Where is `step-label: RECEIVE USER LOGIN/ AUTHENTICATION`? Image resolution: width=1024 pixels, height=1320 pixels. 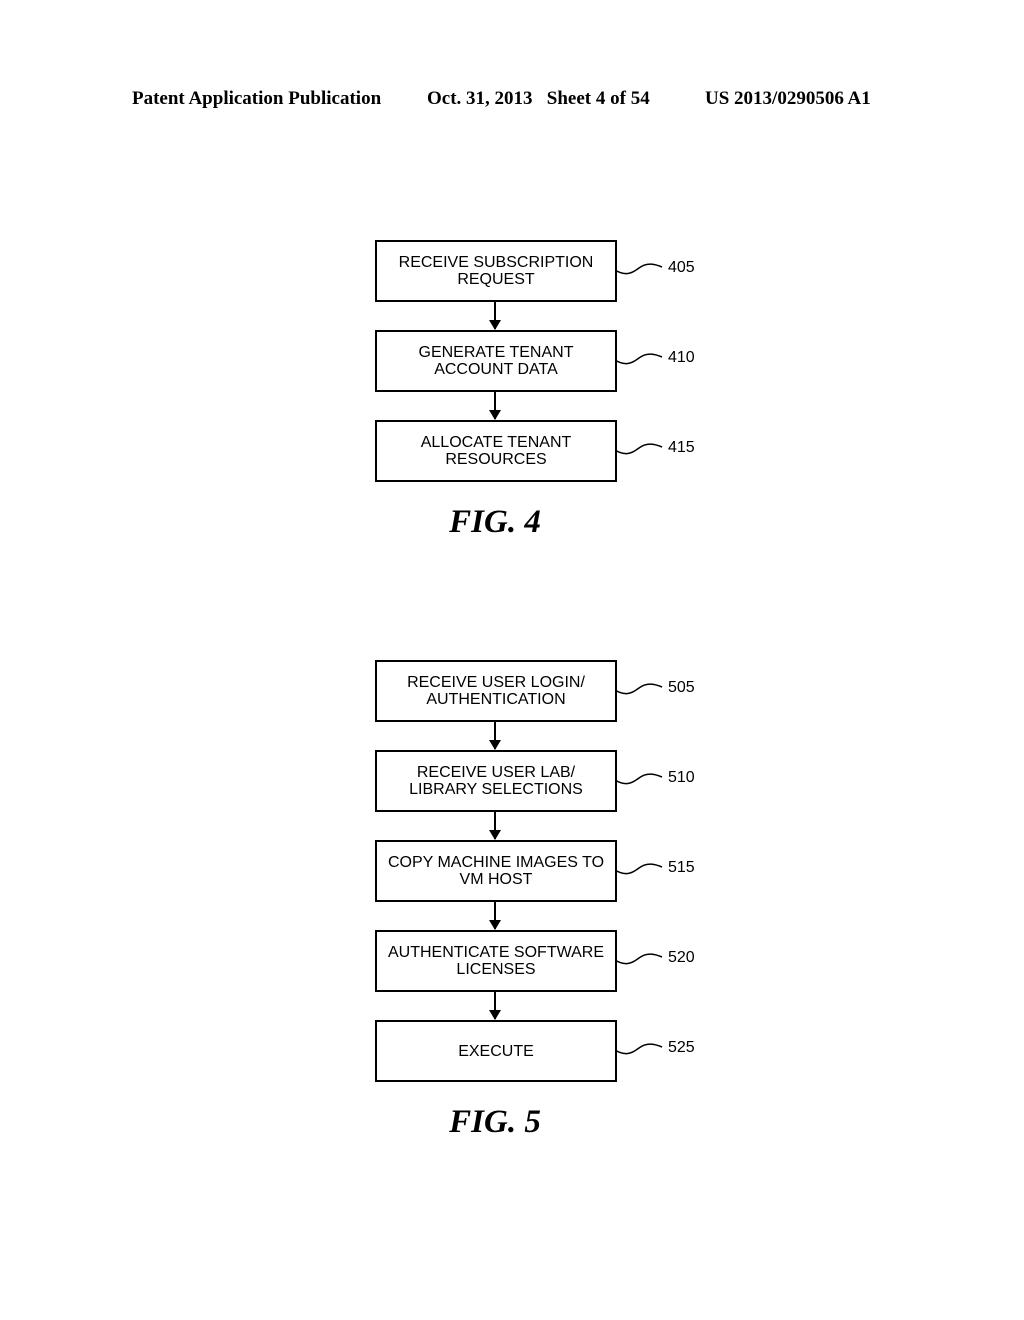
step-label: RECEIVE USER LOGIN/ AUTHENTICATION is located at coordinates (496, 691).